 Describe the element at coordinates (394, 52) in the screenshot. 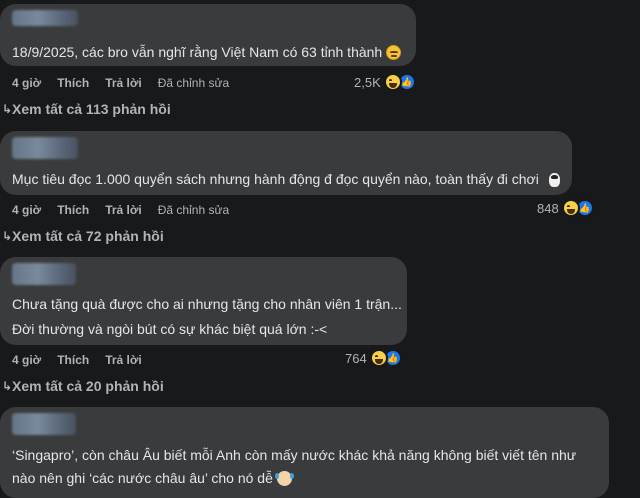

I see `sweat-smile-emoji-icon` at that location.